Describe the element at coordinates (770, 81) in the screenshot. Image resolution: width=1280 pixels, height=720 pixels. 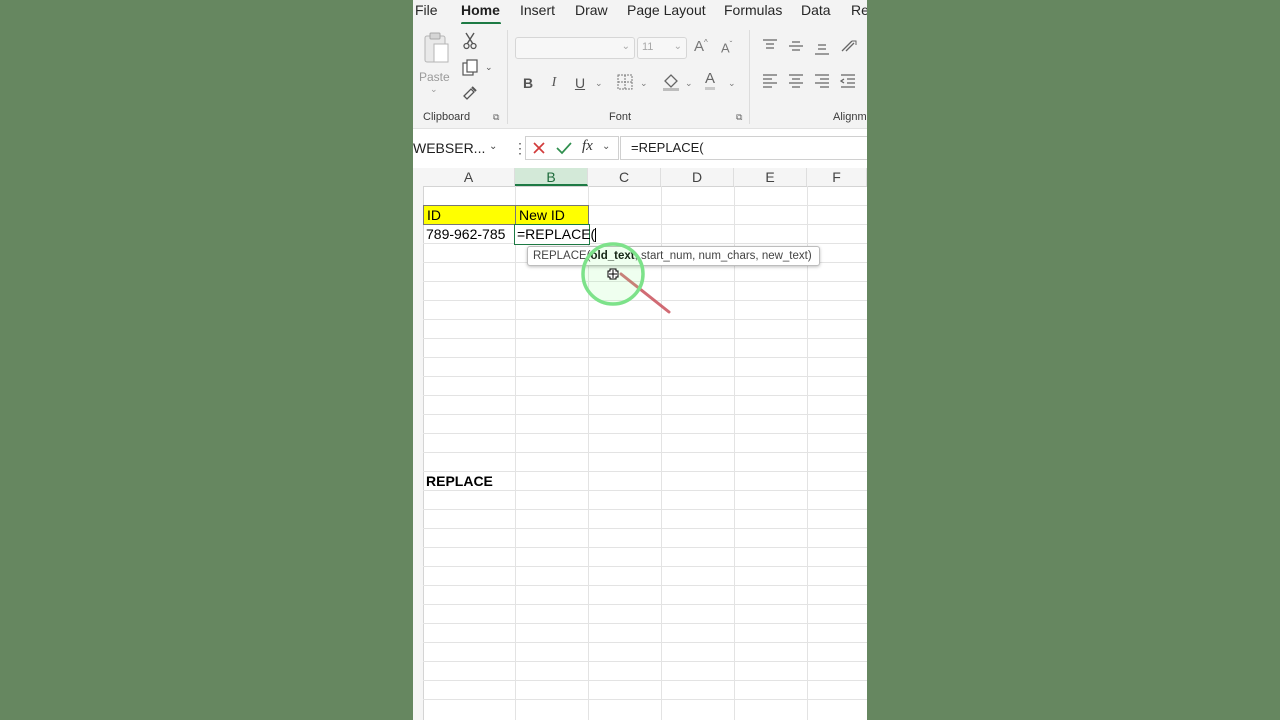
I see `align-left-icon` at that location.